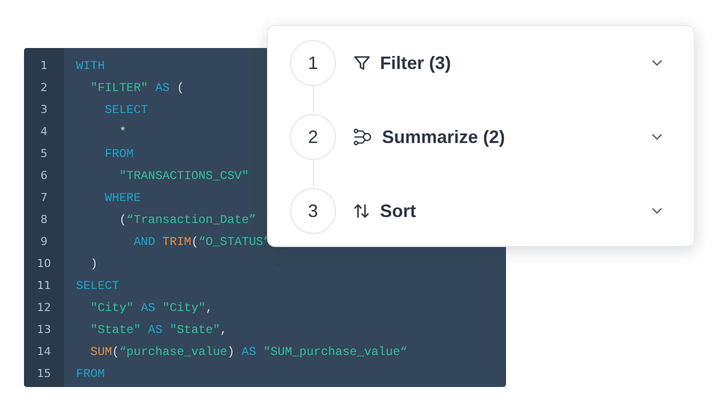 This screenshot has height=408, width=712. Describe the element at coordinates (44, 132) in the screenshot. I see `line-number: 4` at that location.